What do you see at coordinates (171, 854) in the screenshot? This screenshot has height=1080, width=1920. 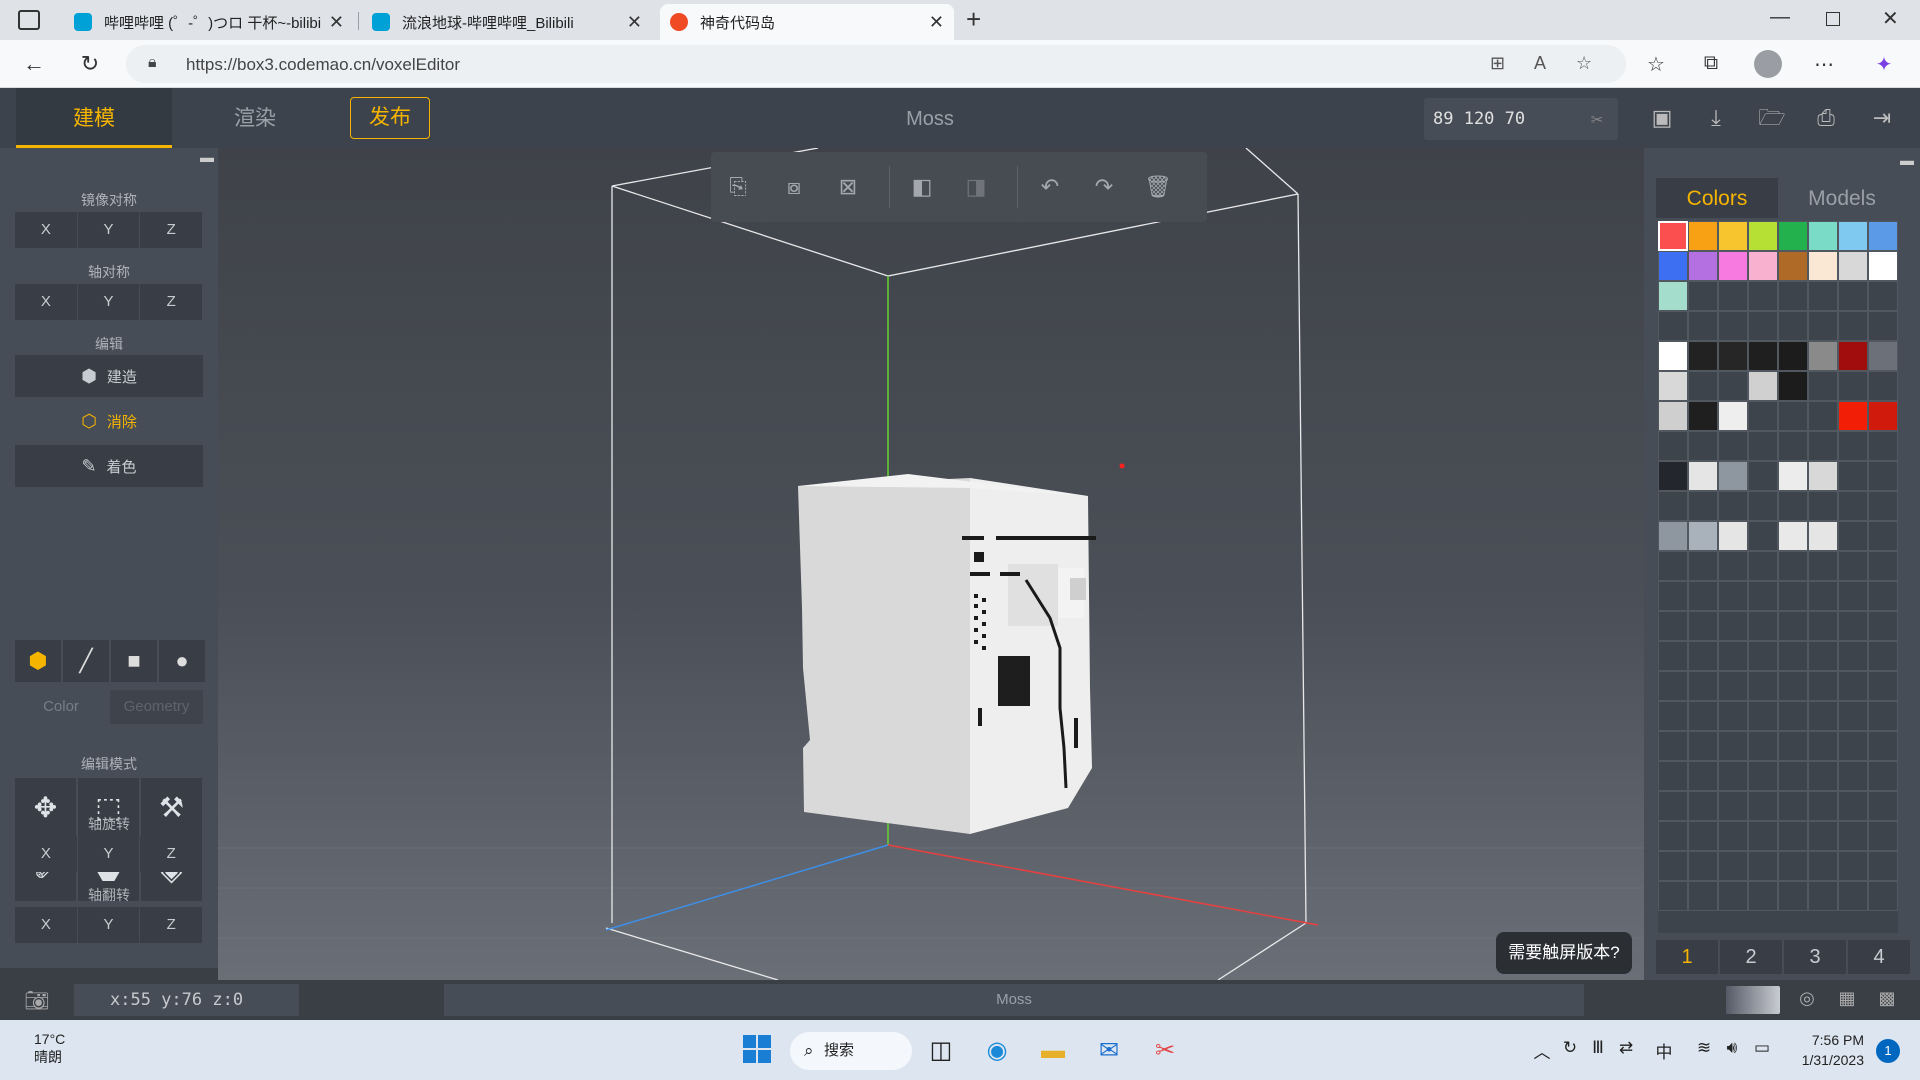 I see `rotate-z-button: Z` at bounding box center [171, 854].